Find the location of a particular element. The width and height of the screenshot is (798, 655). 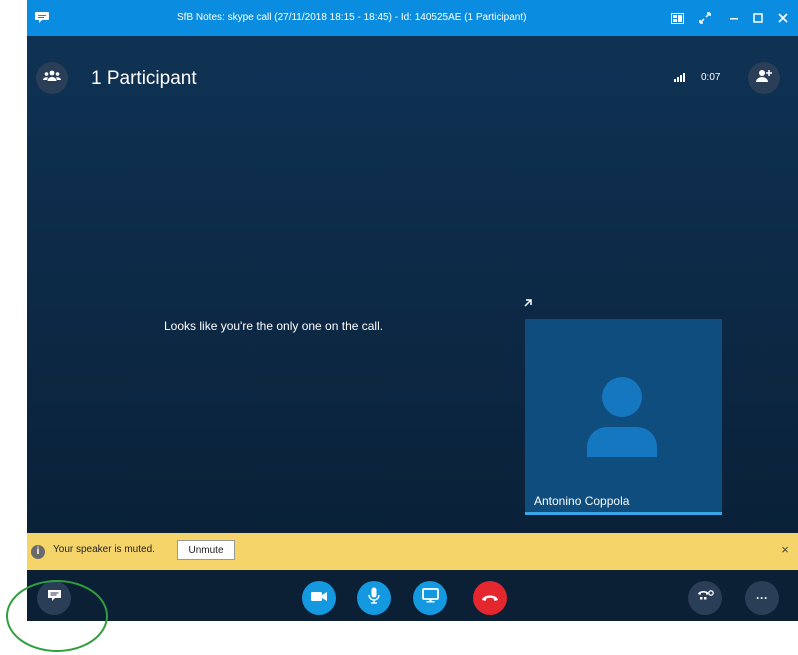

self-video-tile: Antonino Coppola is located at coordinates (623, 417).